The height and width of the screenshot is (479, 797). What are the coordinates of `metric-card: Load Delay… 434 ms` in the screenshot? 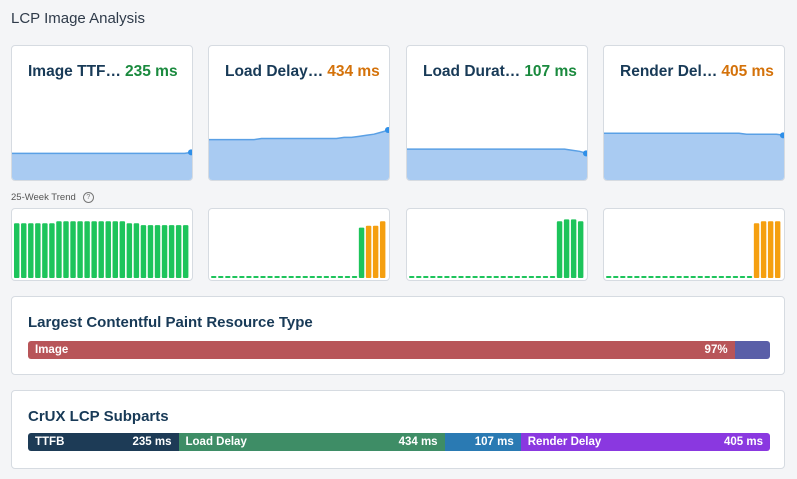 It's located at (299, 113).